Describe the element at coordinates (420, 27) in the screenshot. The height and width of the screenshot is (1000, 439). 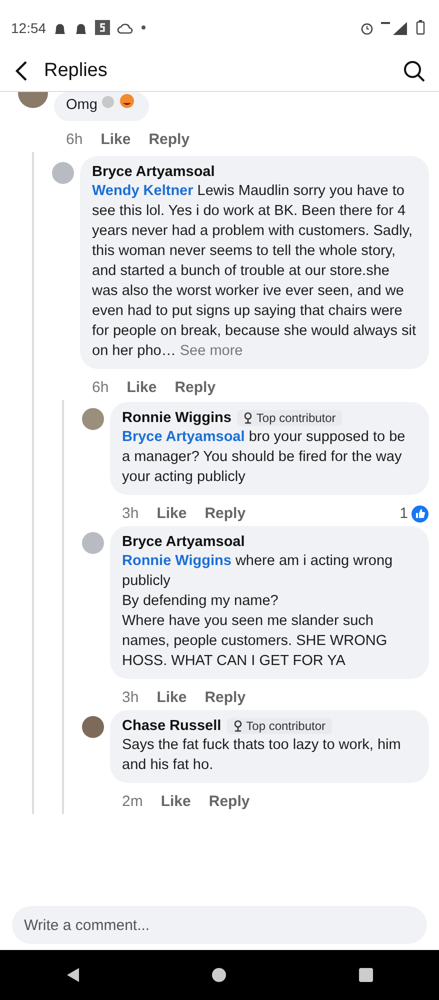
I see `battery-icon` at that location.